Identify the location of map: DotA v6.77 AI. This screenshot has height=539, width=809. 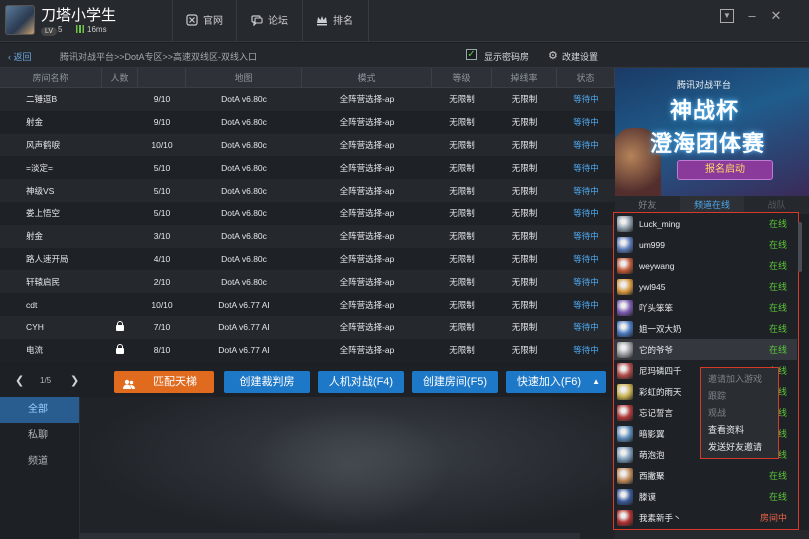
(244, 350).